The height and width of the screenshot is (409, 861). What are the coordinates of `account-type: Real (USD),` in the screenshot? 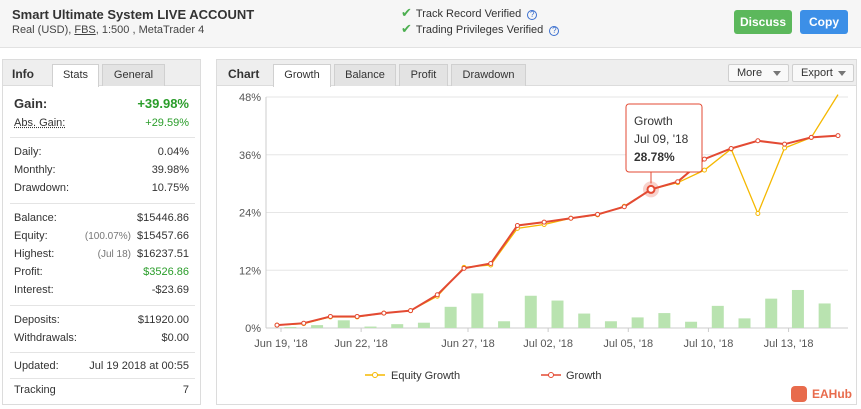 It's located at (42, 30).